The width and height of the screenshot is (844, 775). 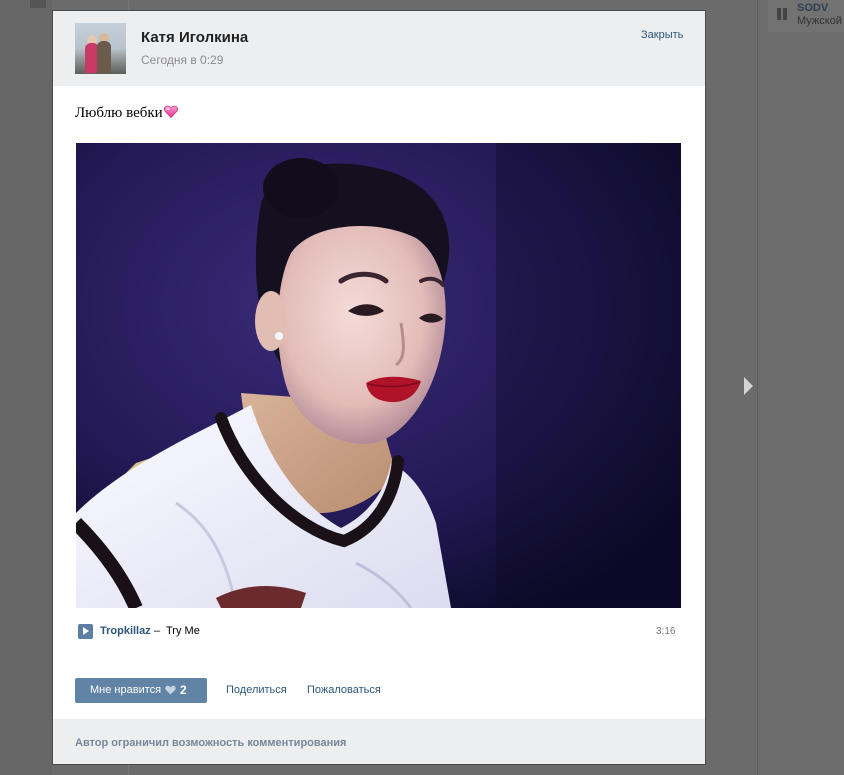 I want to click on heart-icon, so click(x=170, y=690).